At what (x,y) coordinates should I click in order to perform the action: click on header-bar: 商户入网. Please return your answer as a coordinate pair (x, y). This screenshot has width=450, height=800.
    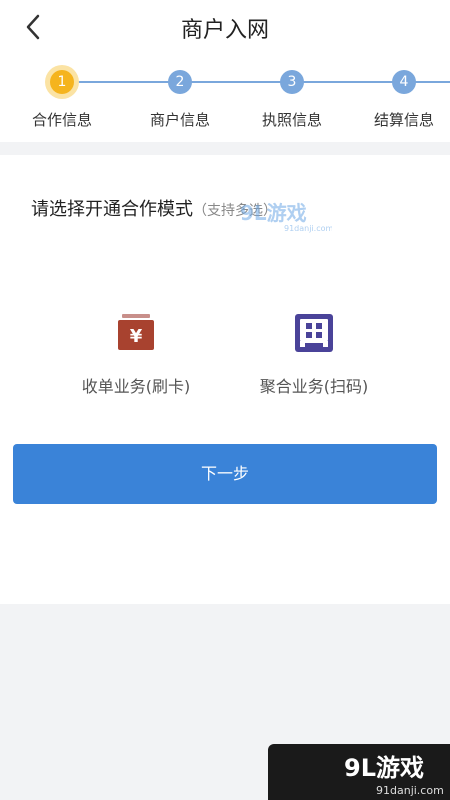
    Looking at the image, I should click on (225, 26).